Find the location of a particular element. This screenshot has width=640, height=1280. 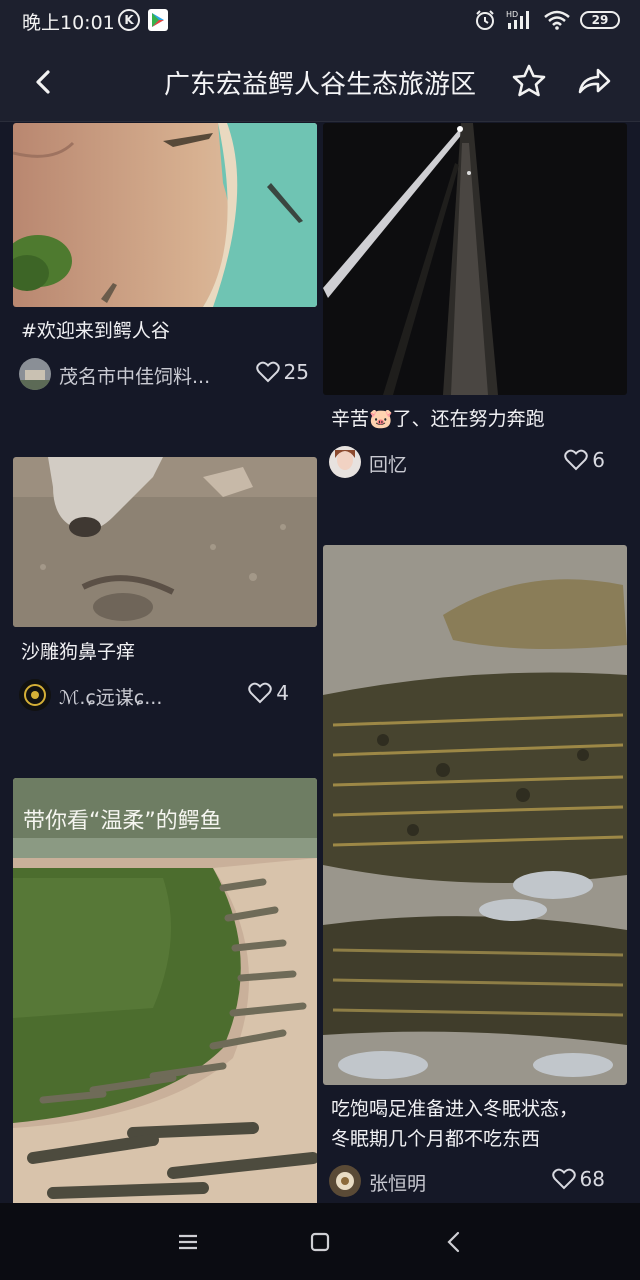

post-caption-line: 吃饱喝足准备进入冬眠状态， is located at coordinates (455, 1109).